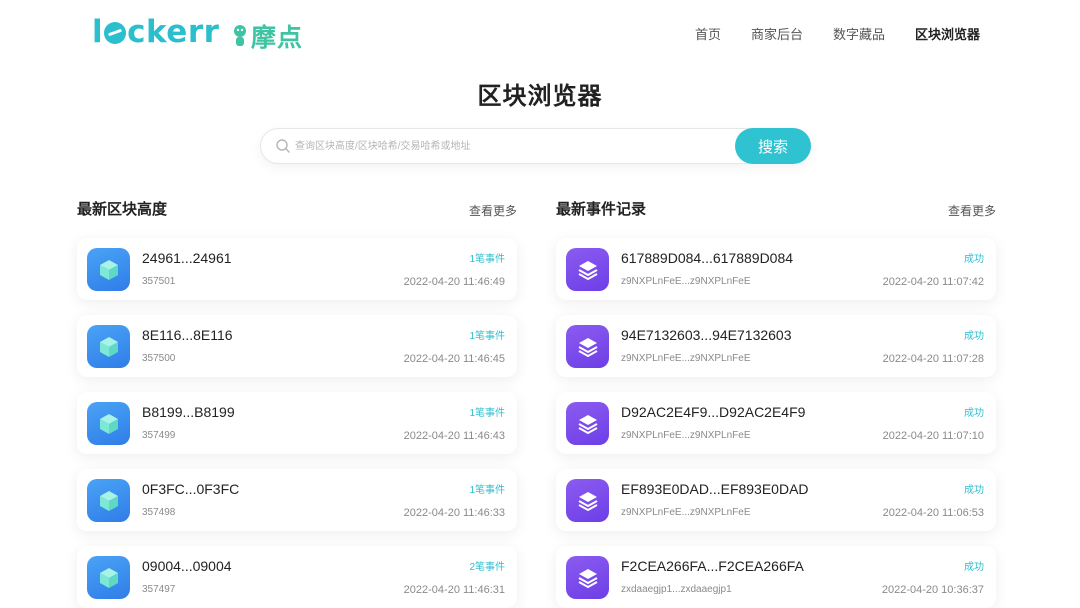 This screenshot has width=1080, height=608. Describe the element at coordinates (493, 210) in the screenshot. I see `view-more-blocks-link: 查看更多` at that location.